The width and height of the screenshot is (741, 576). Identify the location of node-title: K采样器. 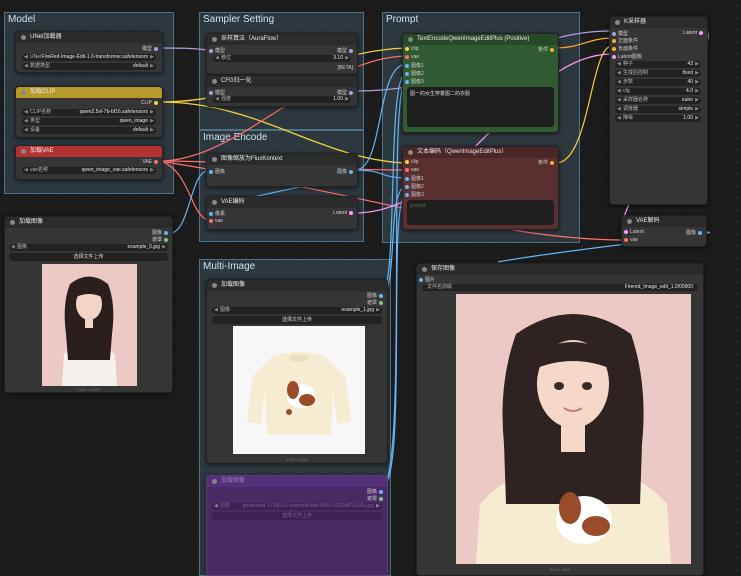
(658, 22).